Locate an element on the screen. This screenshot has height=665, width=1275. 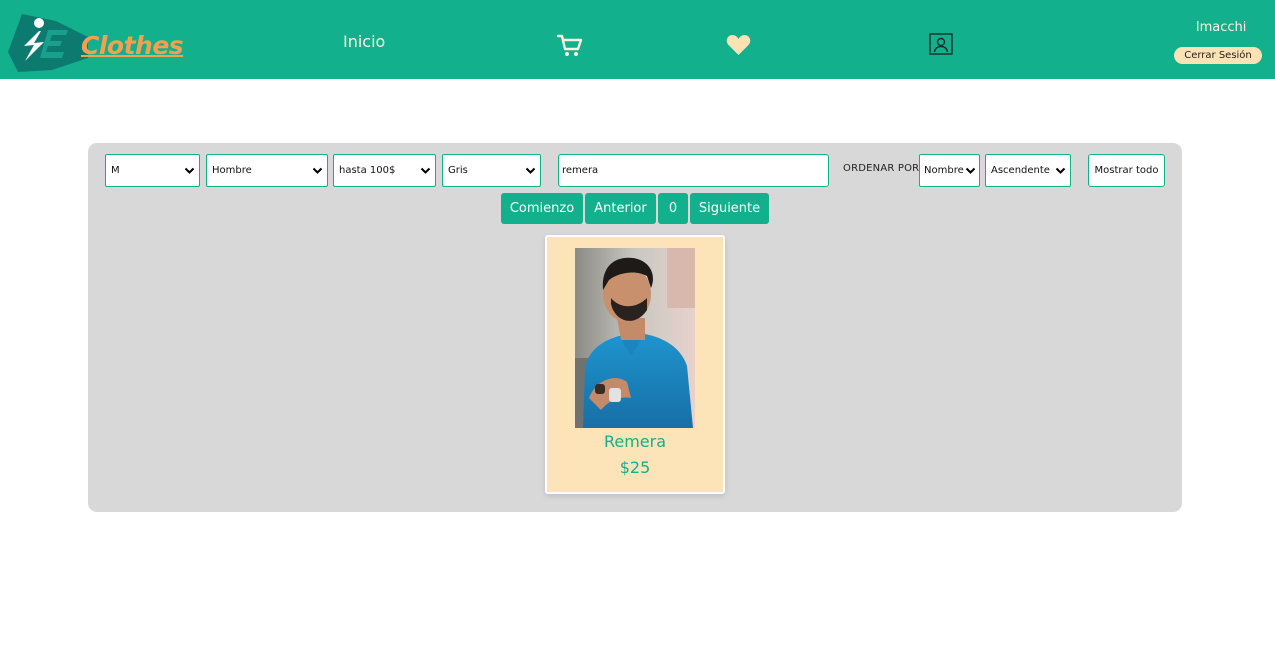
order-field-value: Nombre is located at coordinates (944, 170).